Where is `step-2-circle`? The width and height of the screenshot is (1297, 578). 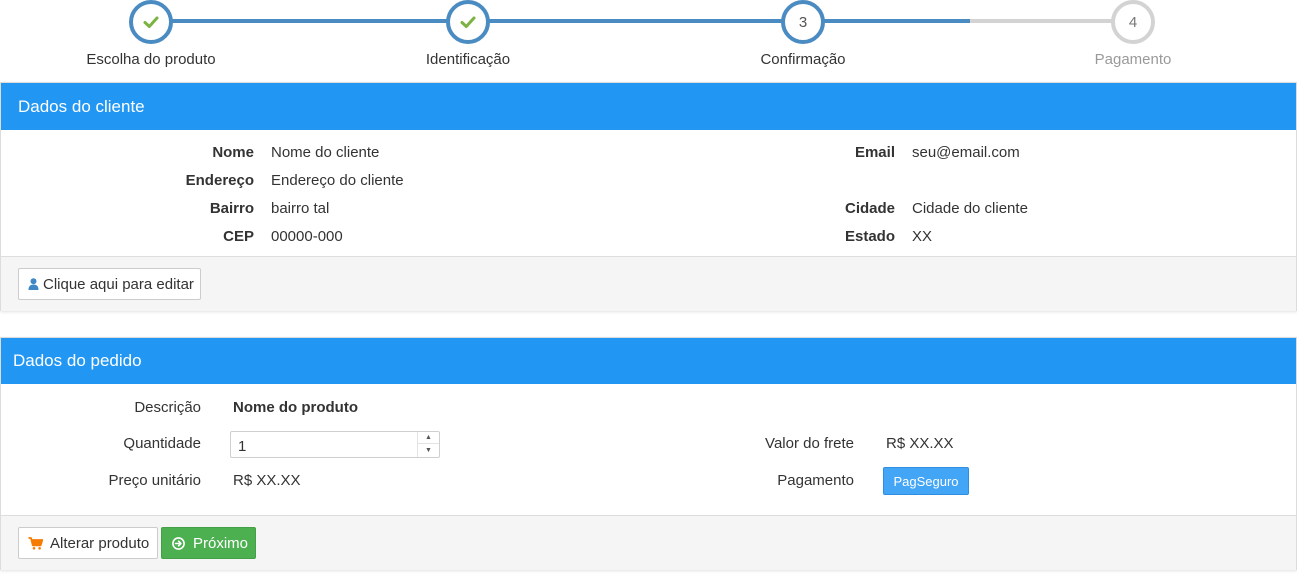 step-2-circle is located at coordinates (468, 22).